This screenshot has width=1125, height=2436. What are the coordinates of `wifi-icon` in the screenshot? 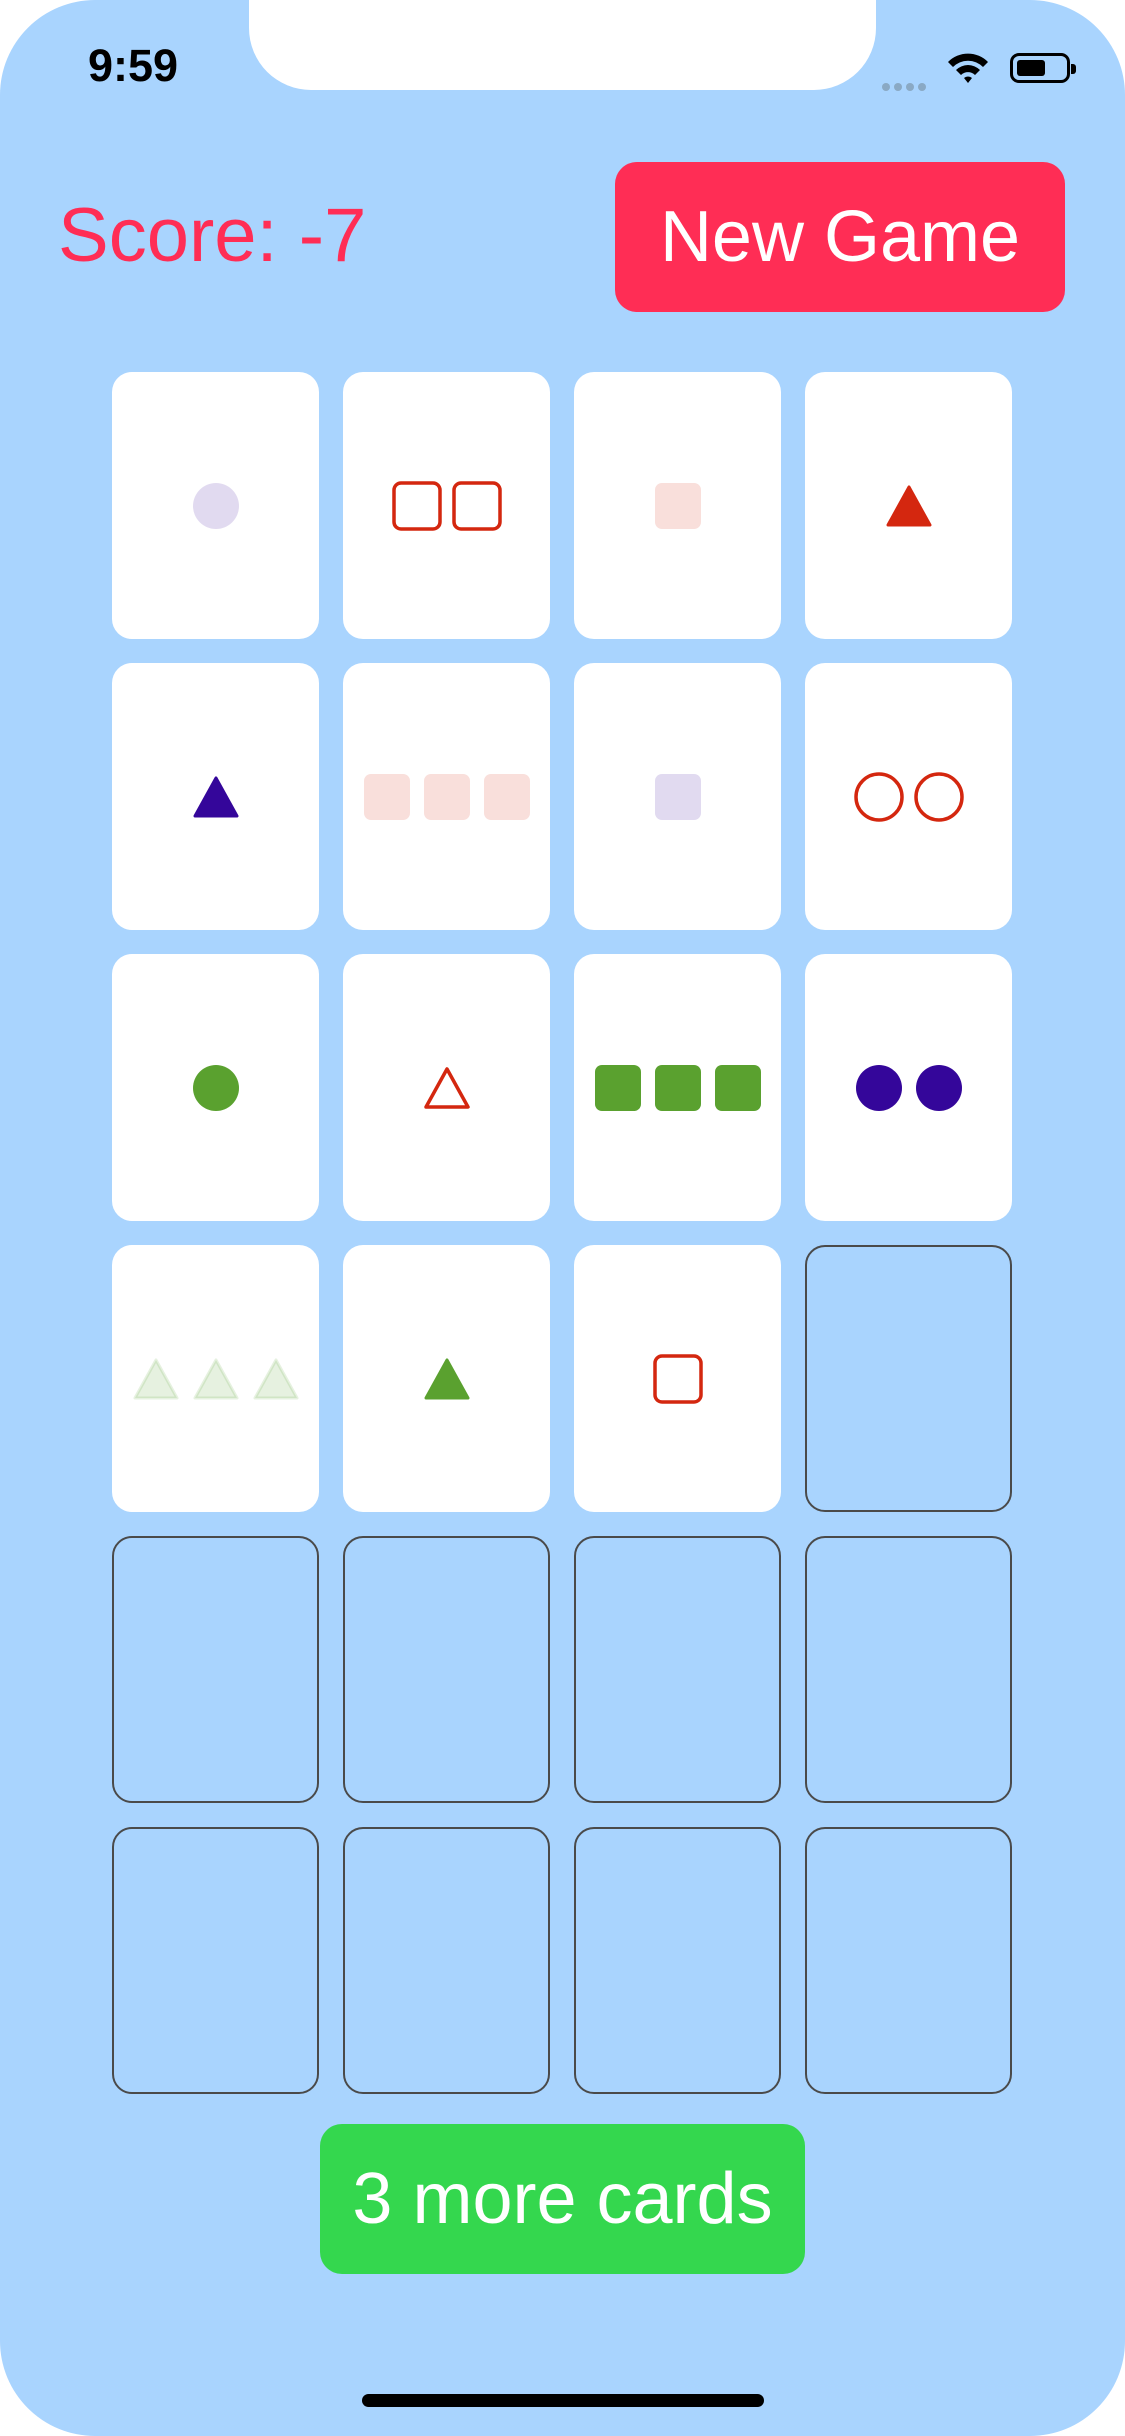 It's located at (968, 69).